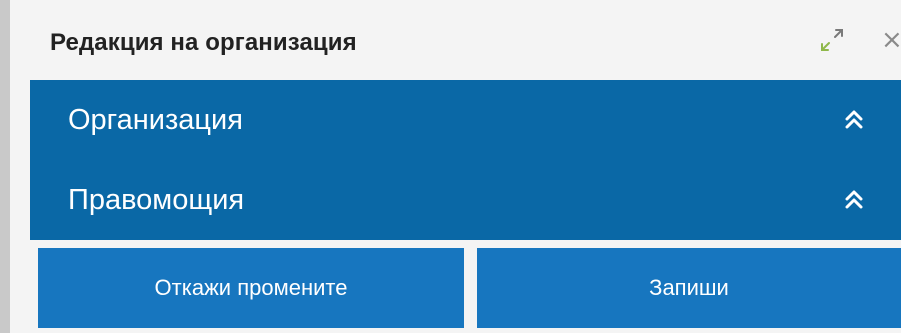 The image size is (901, 333). Describe the element at coordinates (251, 288) in the screenshot. I see `cancel-changes-button: Откажи промените` at that location.